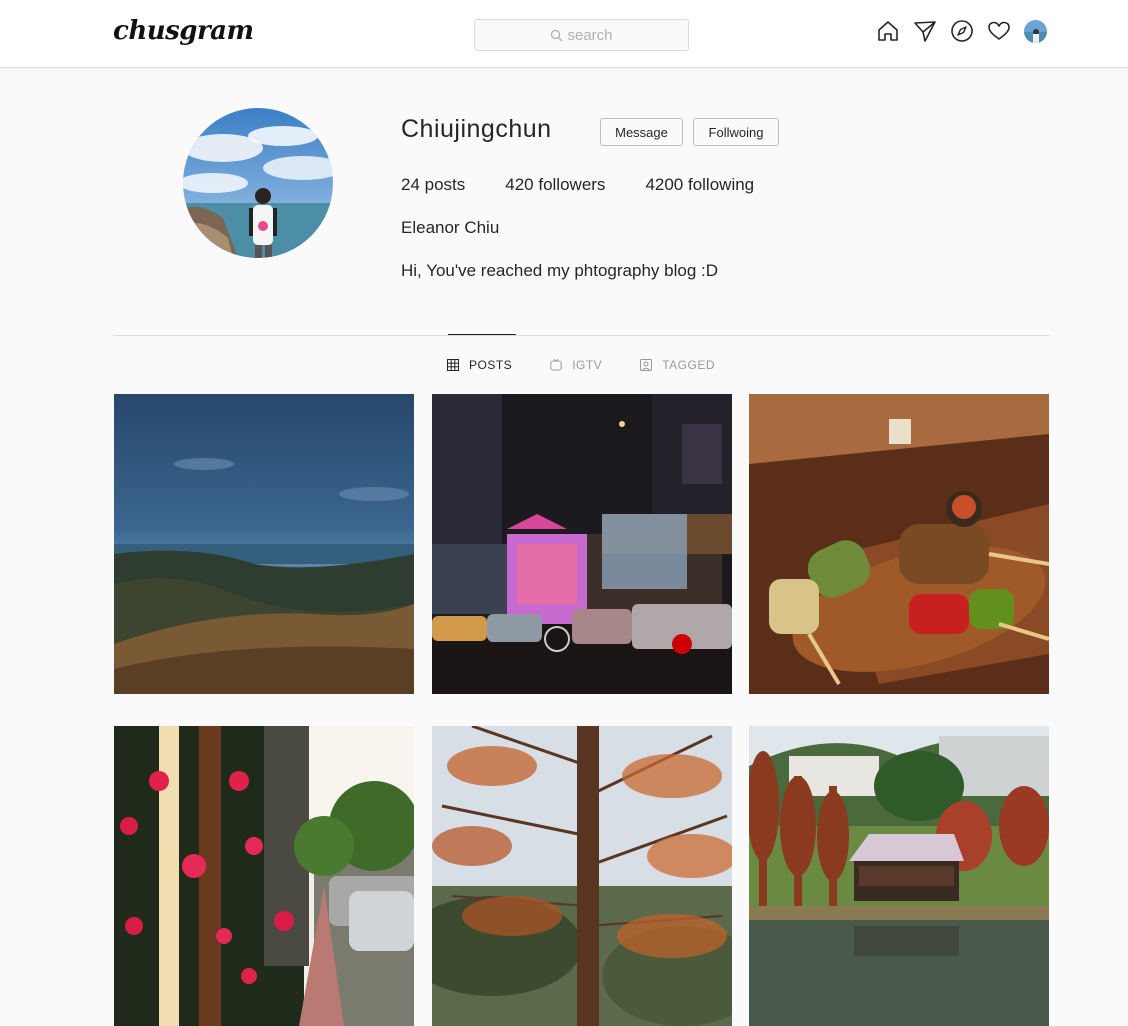  I want to click on explore-icon, so click(962, 31).